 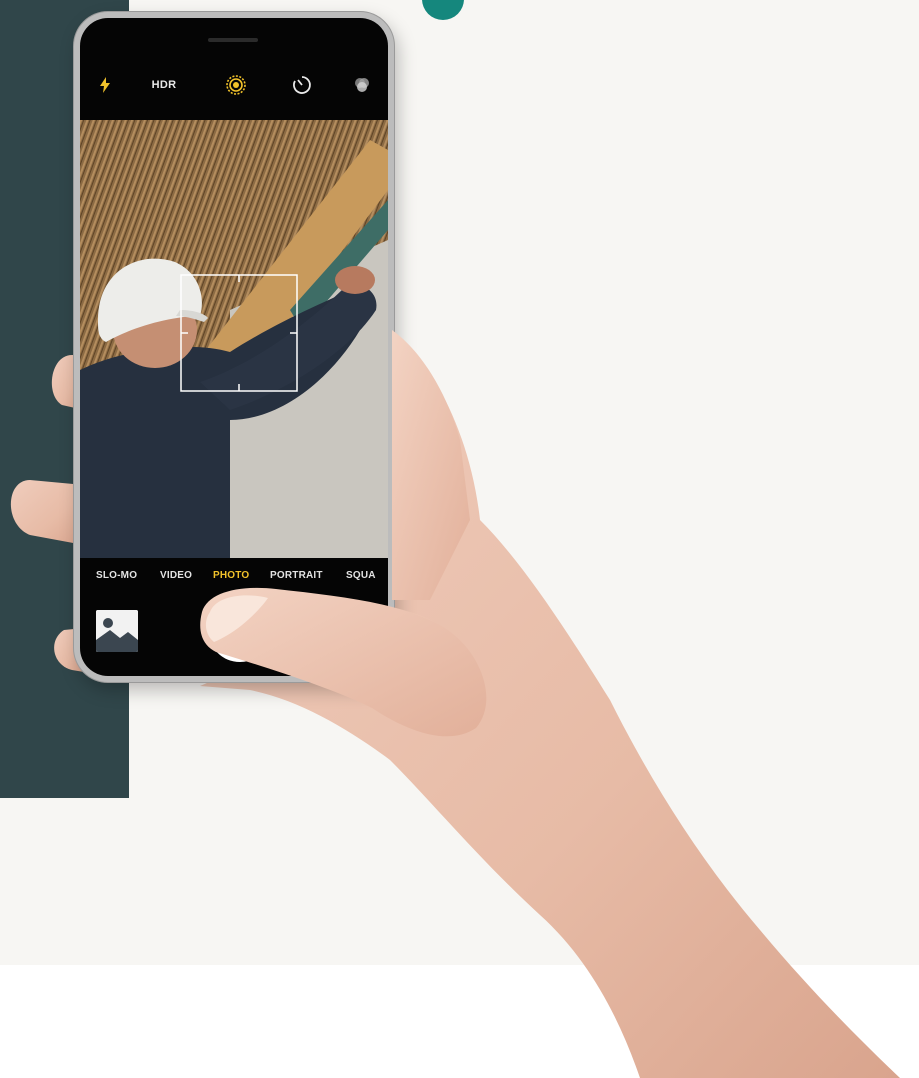 What do you see at coordinates (116, 575) in the screenshot?
I see `mode-slo-mo: SLO-MO` at bounding box center [116, 575].